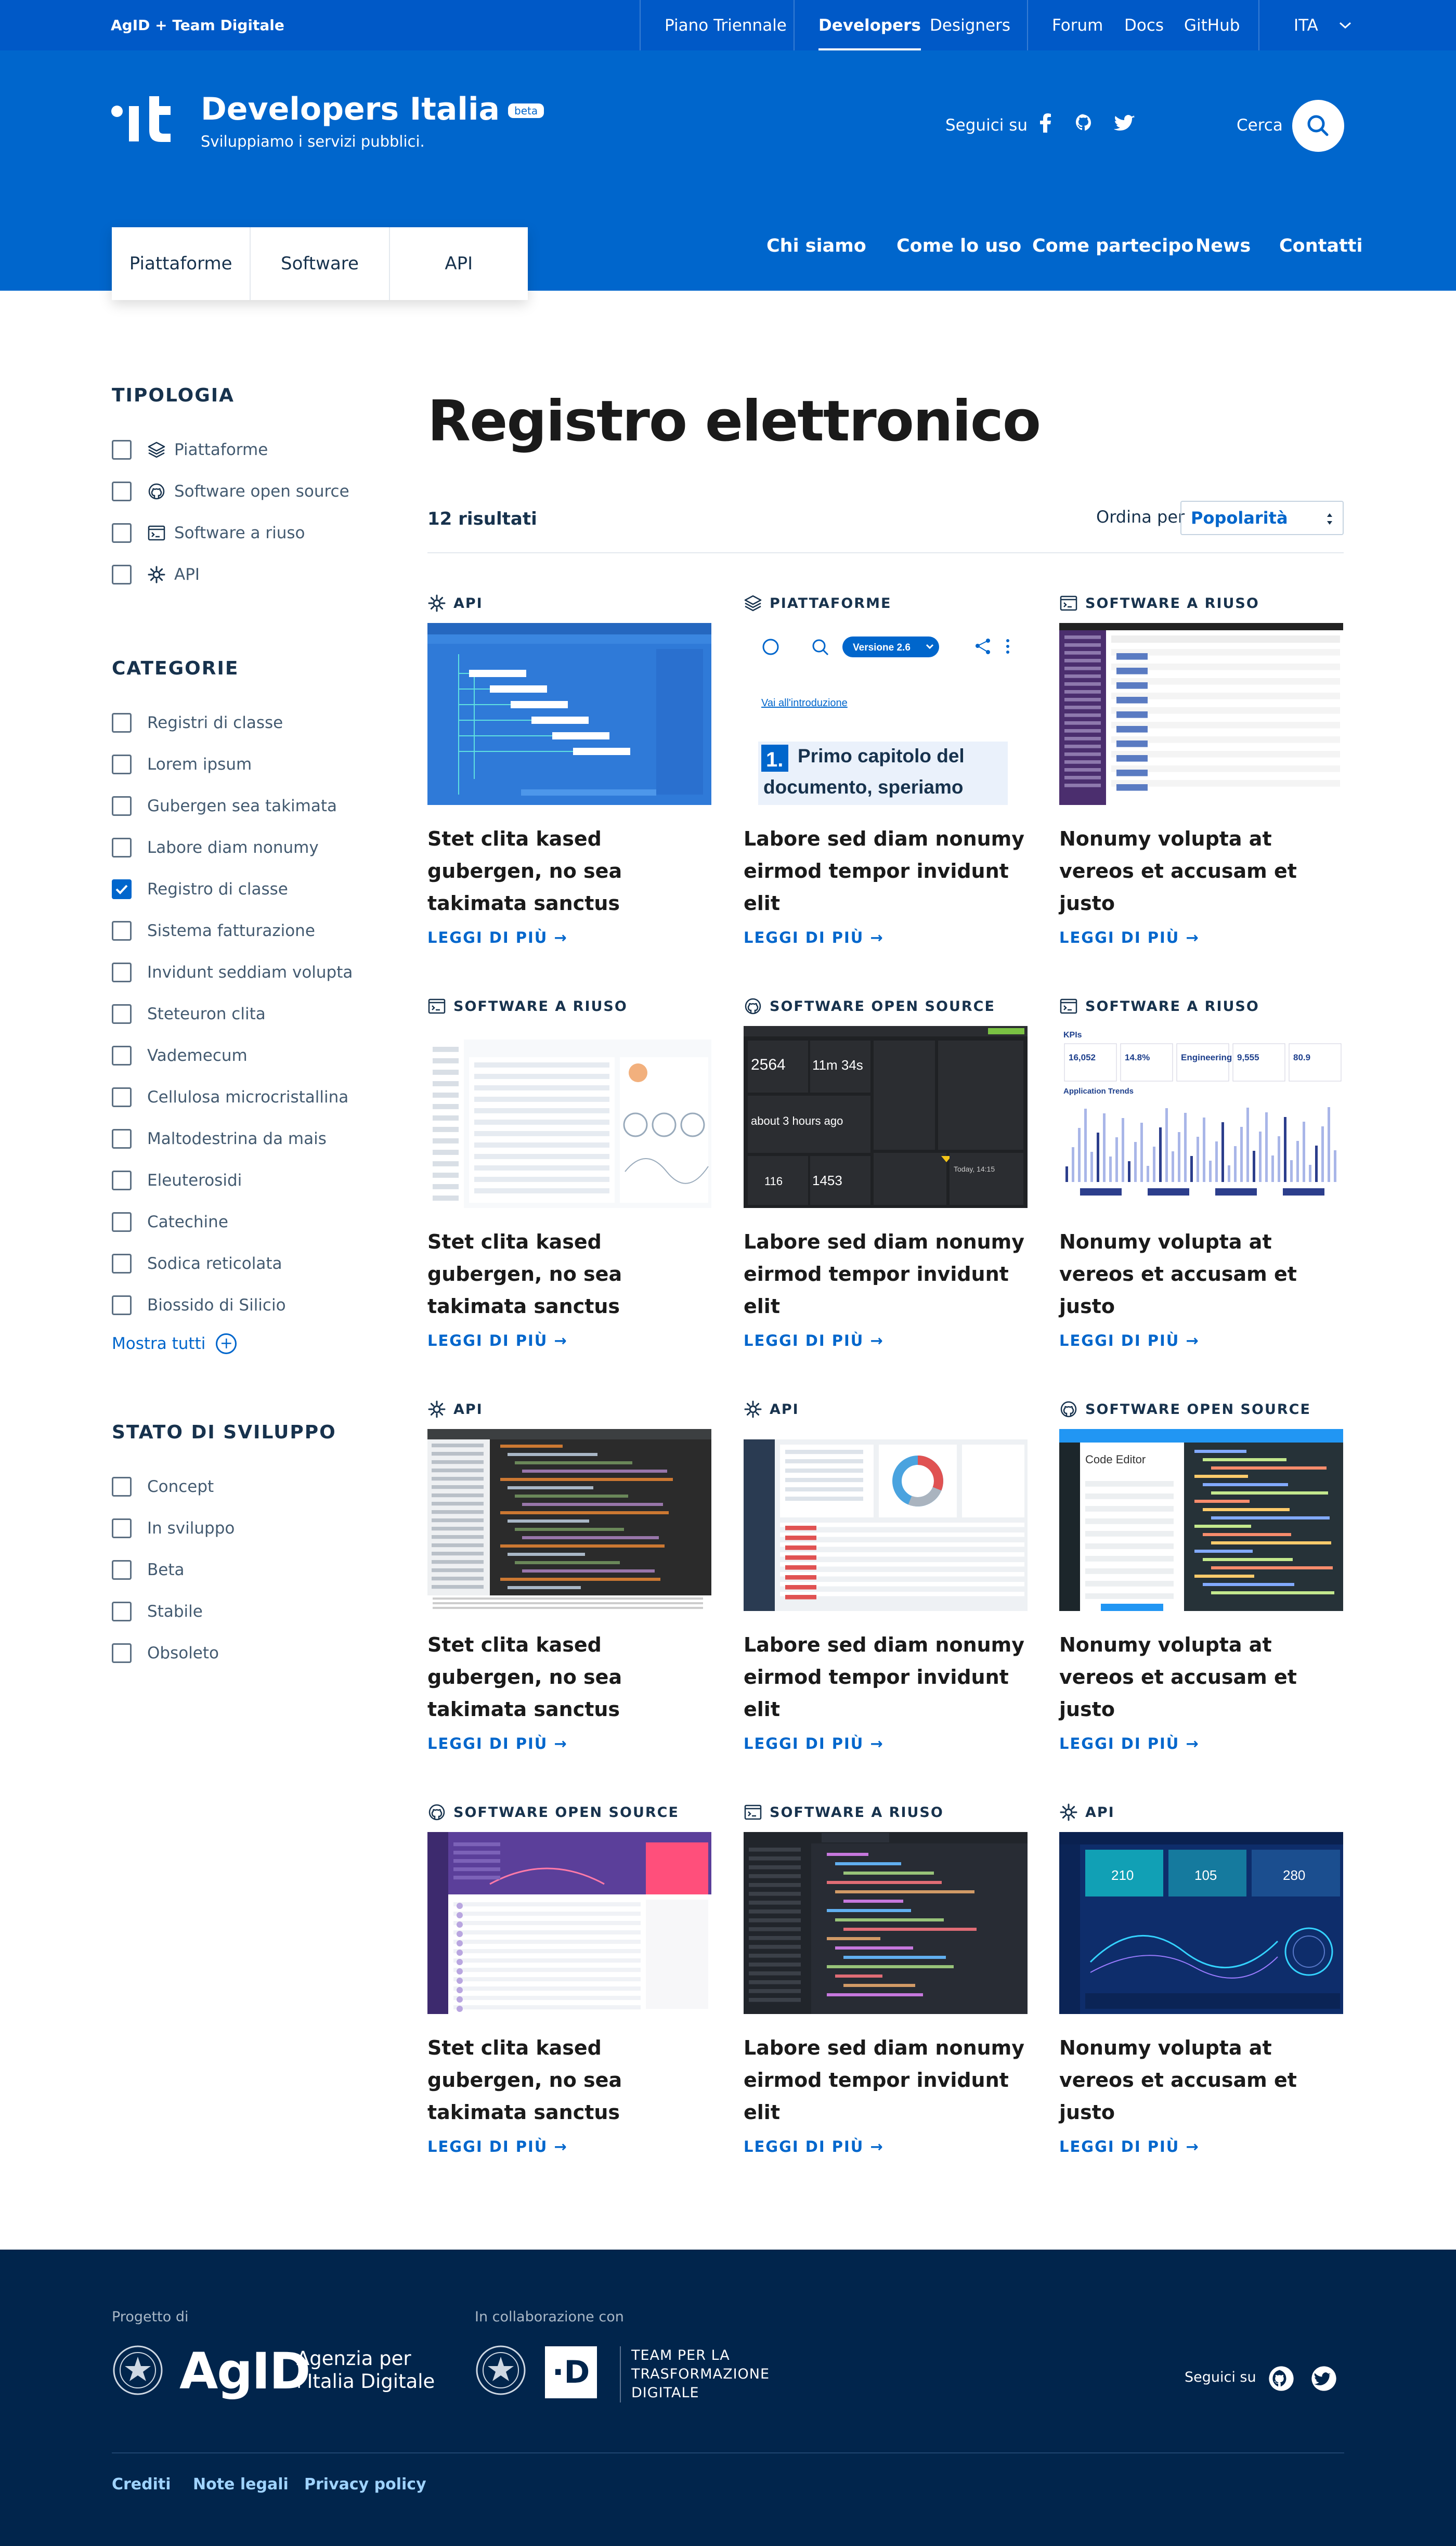  Describe the element at coordinates (1323, 25) in the screenshot. I see `language-select: ITA` at that location.